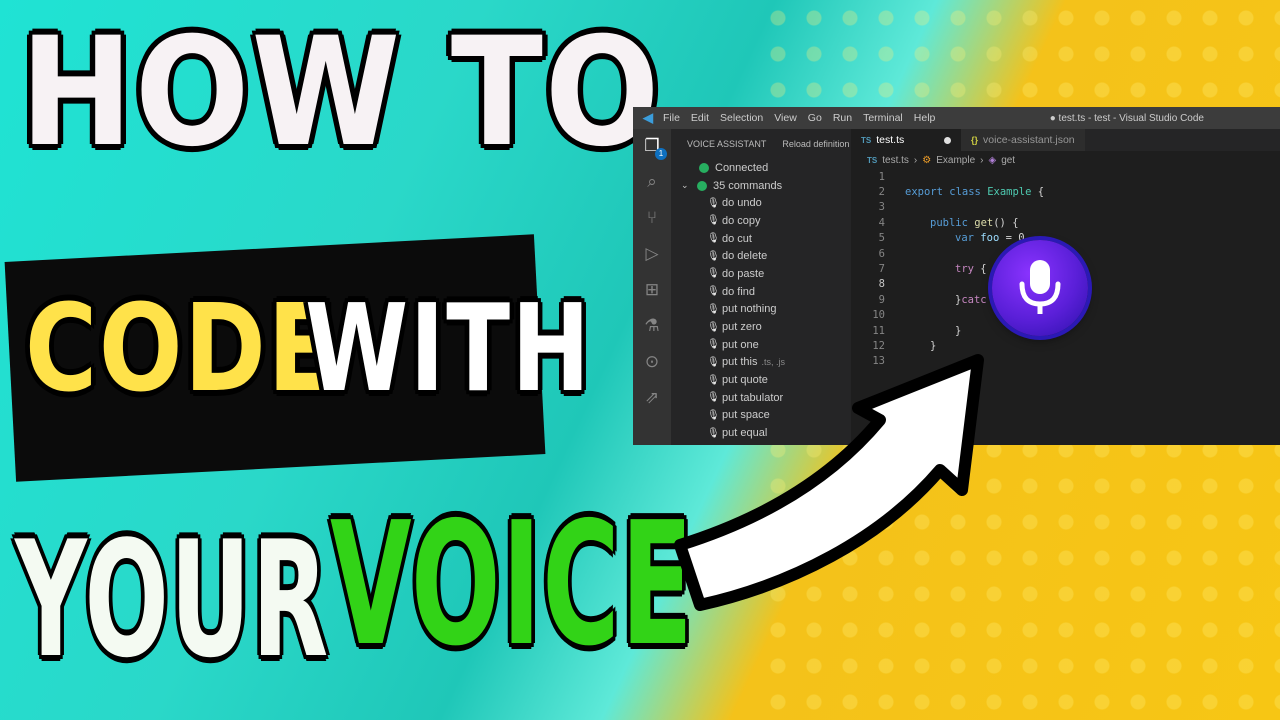  I want to click on arrow-icon, so click(829, 482).